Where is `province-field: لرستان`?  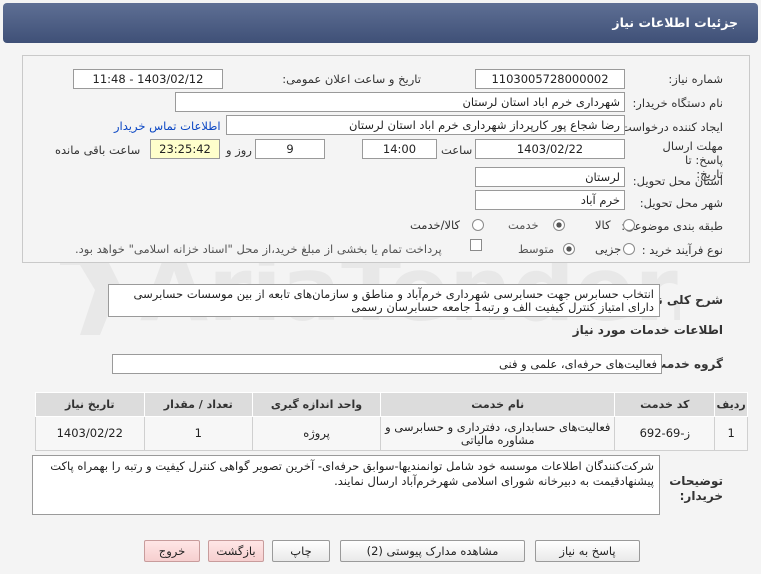 province-field: لرستان is located at coordinates (550, 177).